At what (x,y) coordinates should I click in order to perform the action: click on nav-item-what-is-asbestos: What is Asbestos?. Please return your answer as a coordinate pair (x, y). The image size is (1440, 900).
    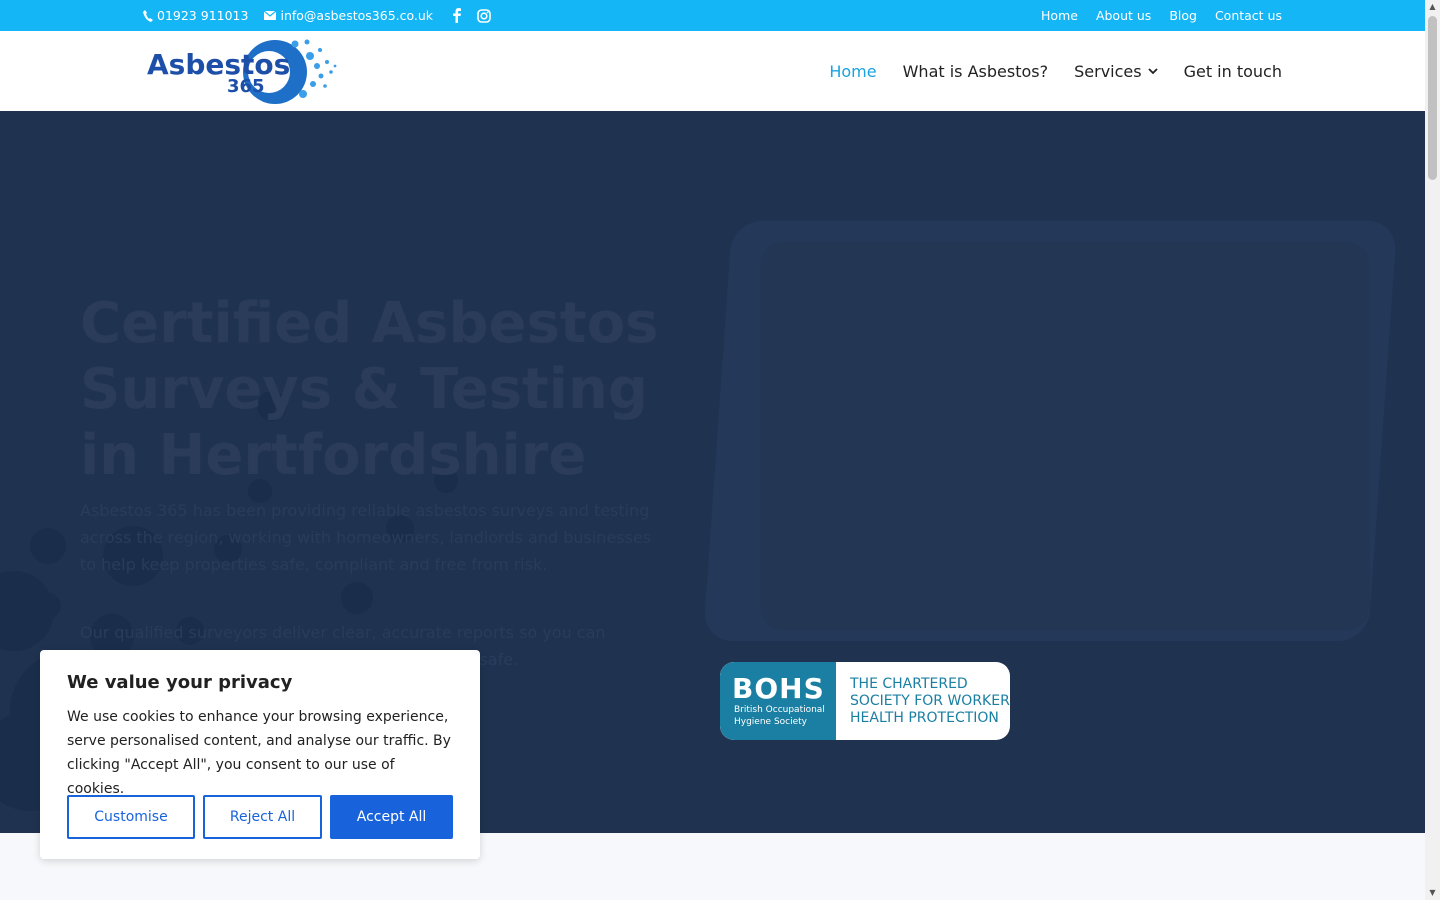
    Looking at the image, I should click on (976, 71).